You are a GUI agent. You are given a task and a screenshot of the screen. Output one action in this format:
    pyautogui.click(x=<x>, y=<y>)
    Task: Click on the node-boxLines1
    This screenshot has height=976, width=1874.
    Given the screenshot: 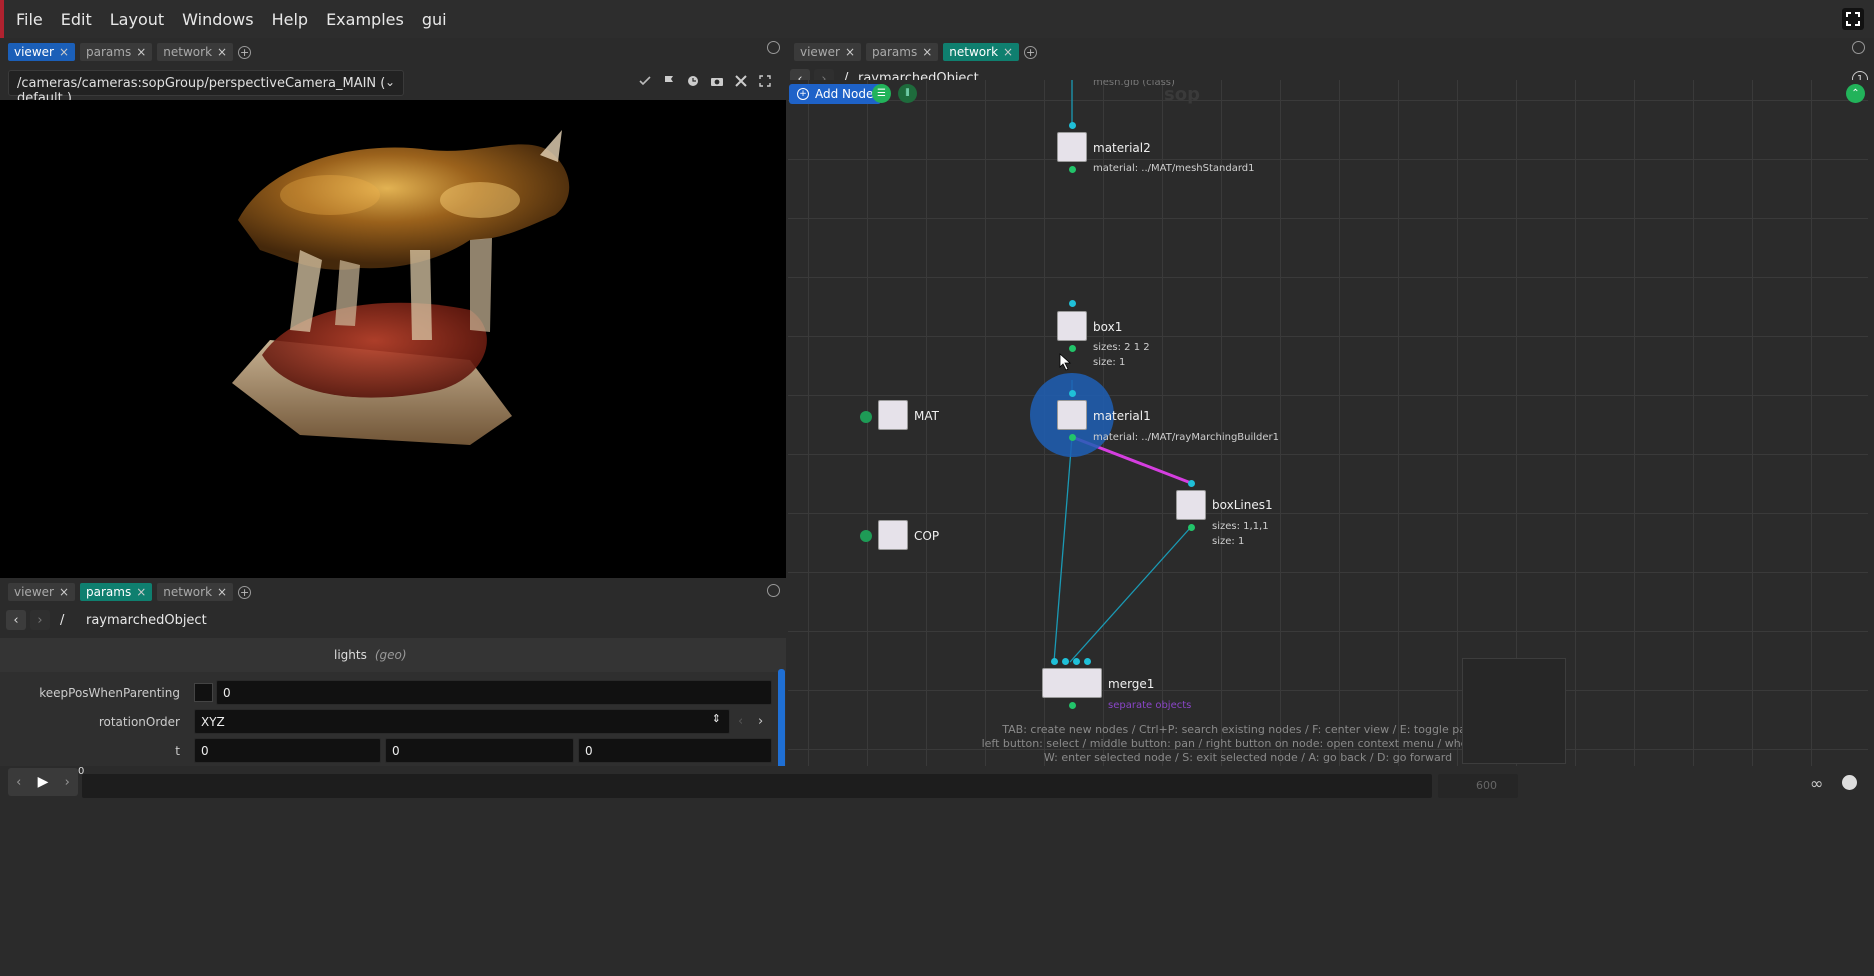 What is the action you would take?
    pyautogui.click(x=1191, y=505)
    